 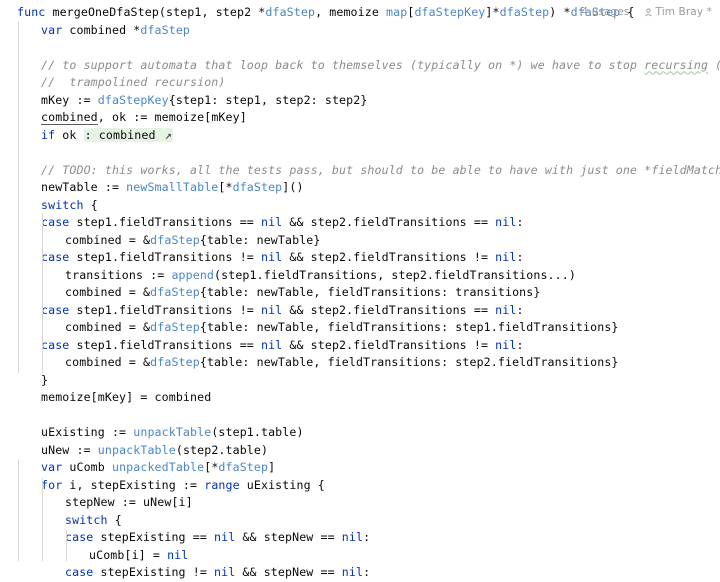 What do you see at coordinates (360, 188) in the screenshot?
I see `code-line: newTable := newSmallTable[*dfaStep]()` at bounding box center [360, 188].